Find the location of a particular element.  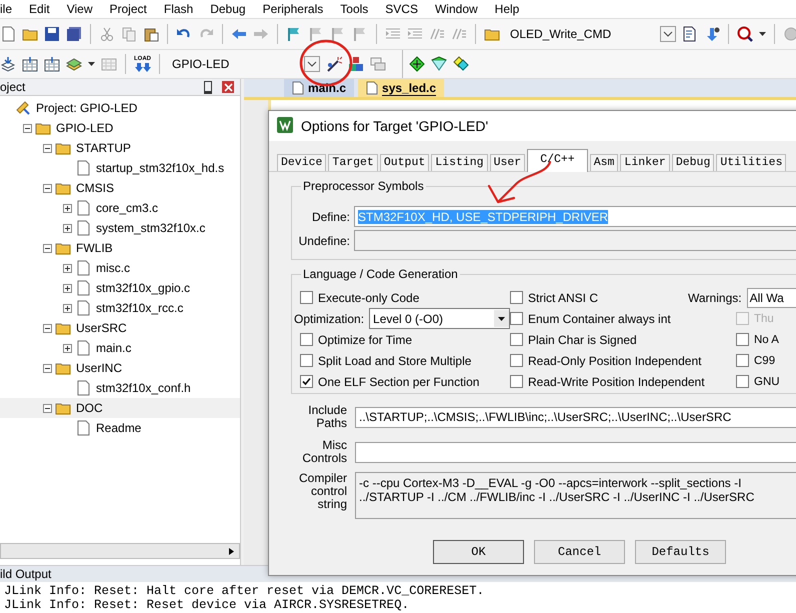

dialog-tab: Linker is located at coordinates (645, 162).